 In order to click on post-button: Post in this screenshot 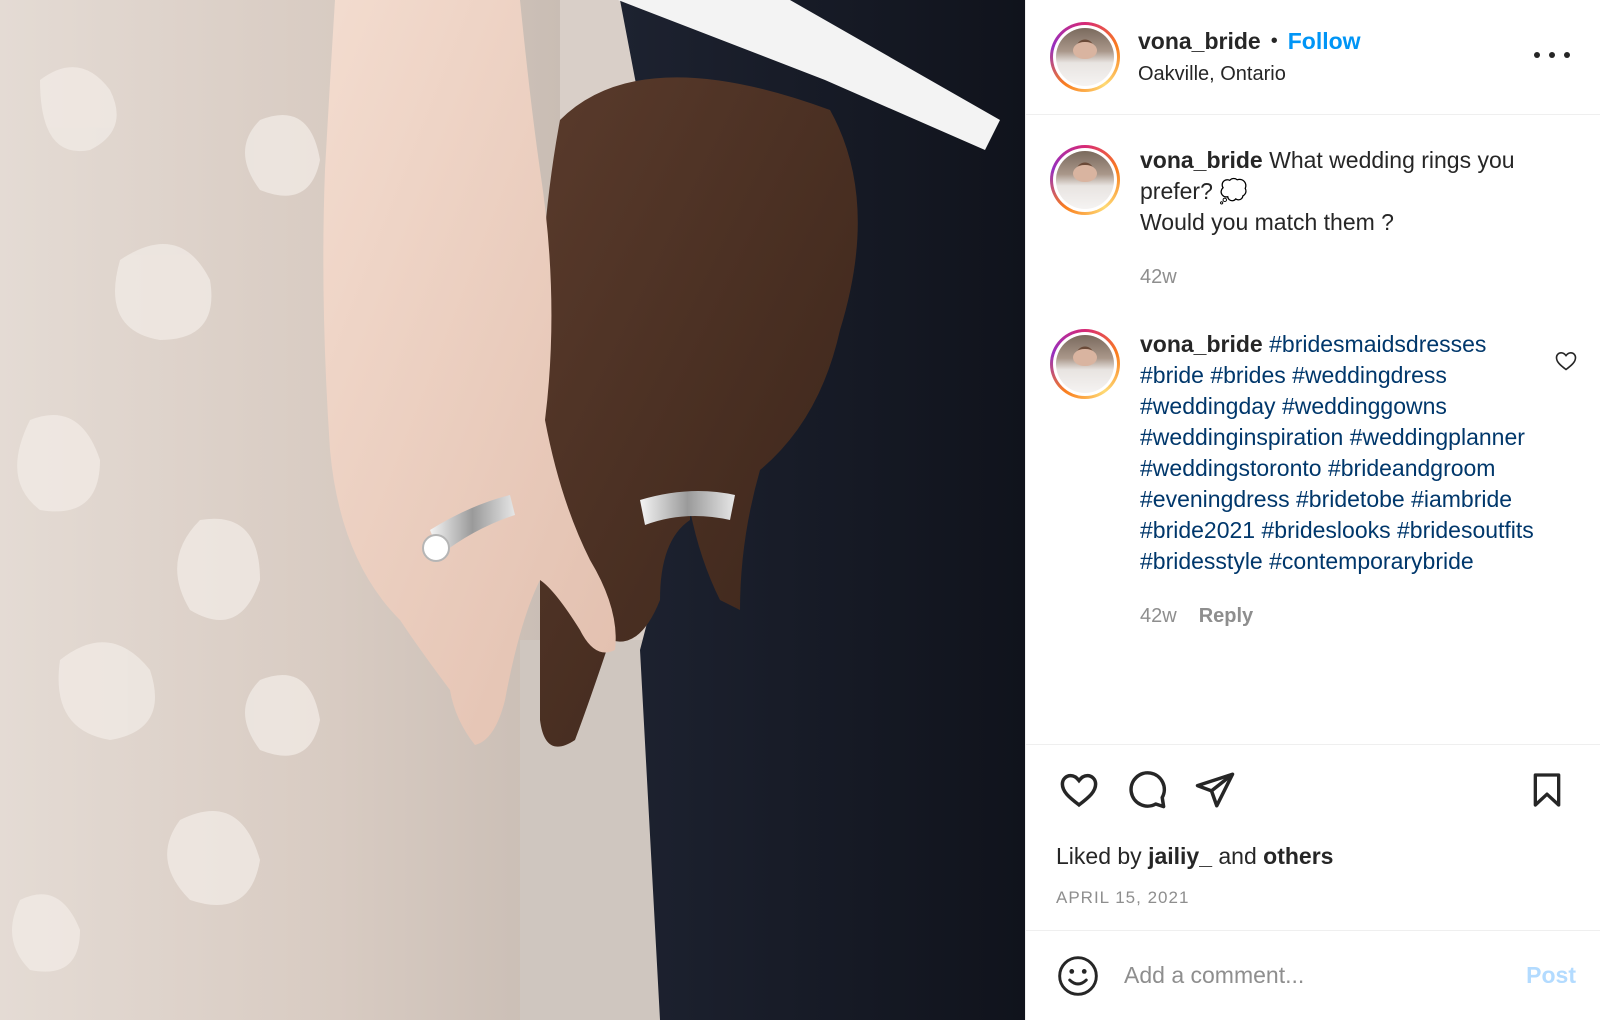, I will do `click(1551, 975)`.